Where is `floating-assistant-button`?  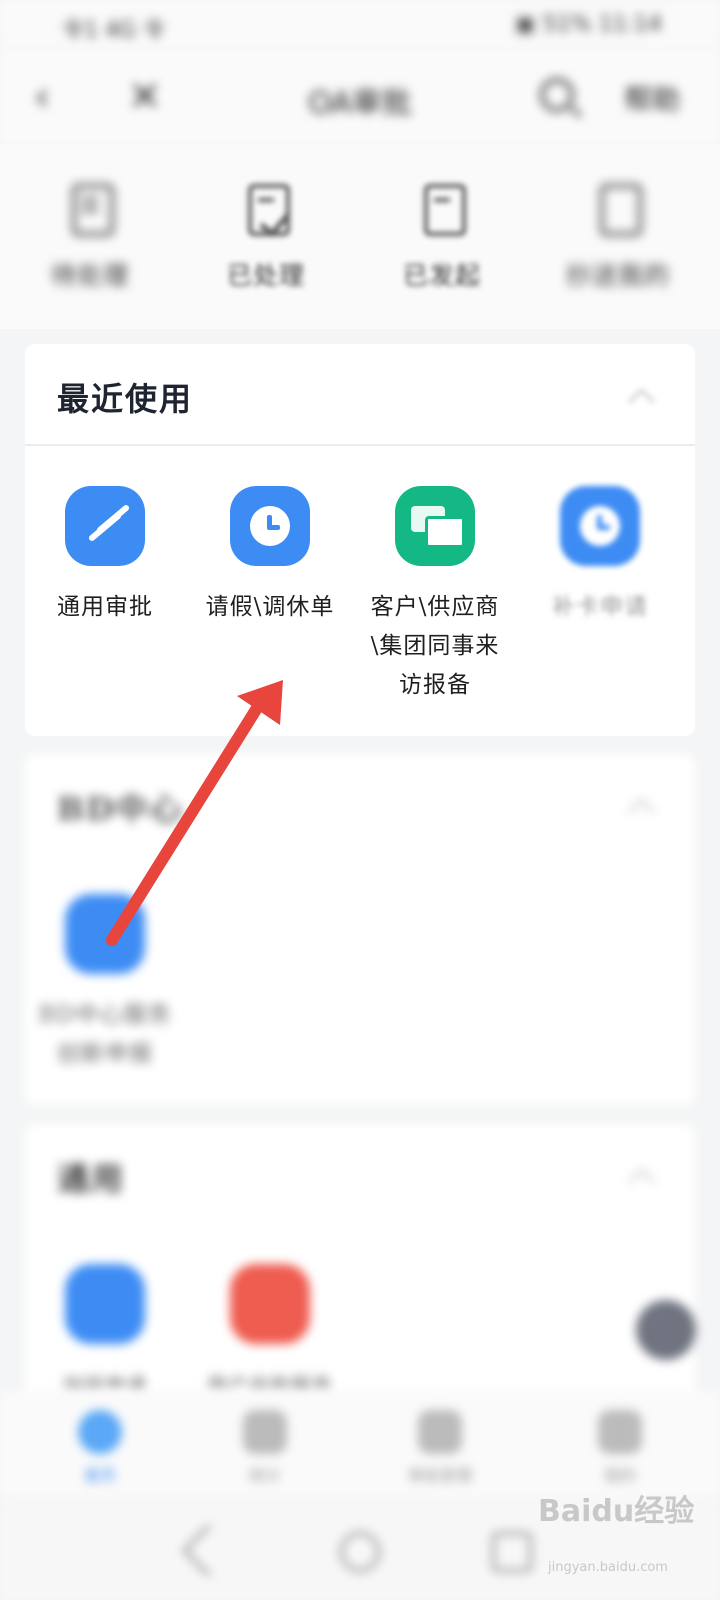 floating-assistant-button is located at coordinates (666, 1330).